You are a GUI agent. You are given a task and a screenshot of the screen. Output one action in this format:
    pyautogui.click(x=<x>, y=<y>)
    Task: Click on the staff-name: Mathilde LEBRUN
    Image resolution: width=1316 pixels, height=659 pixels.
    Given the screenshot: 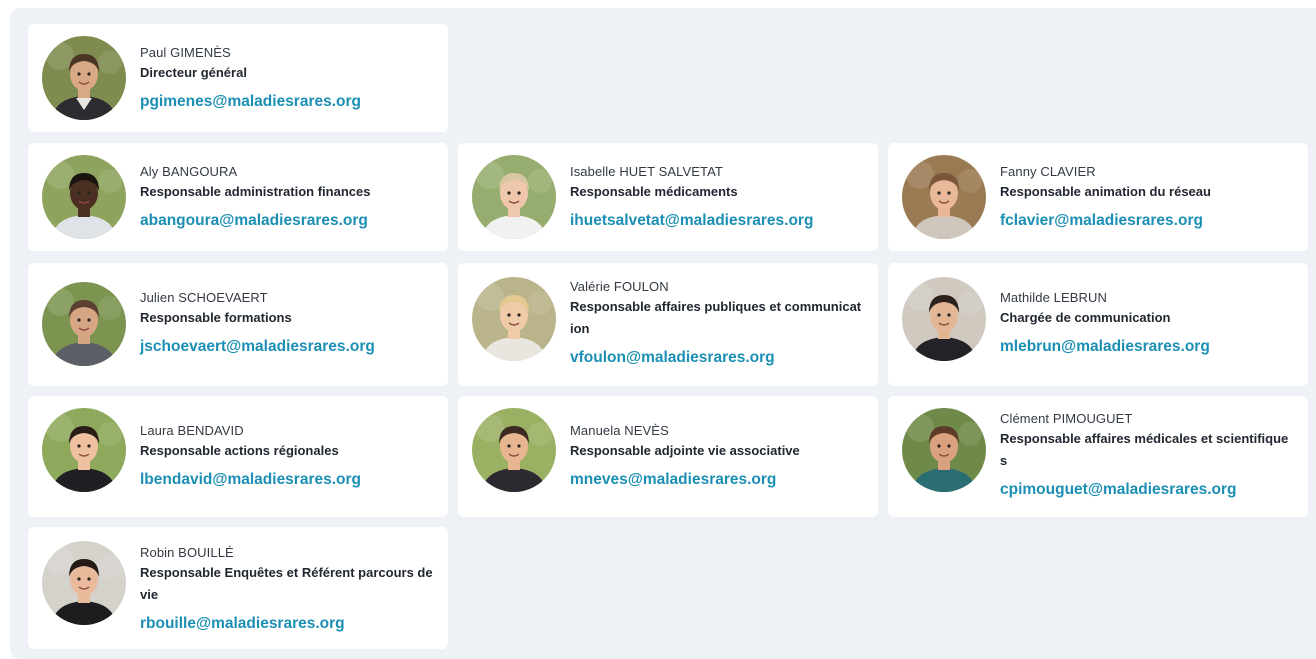 What is the action you would take?
    pyautogui.click(x=1053, y=297)
    